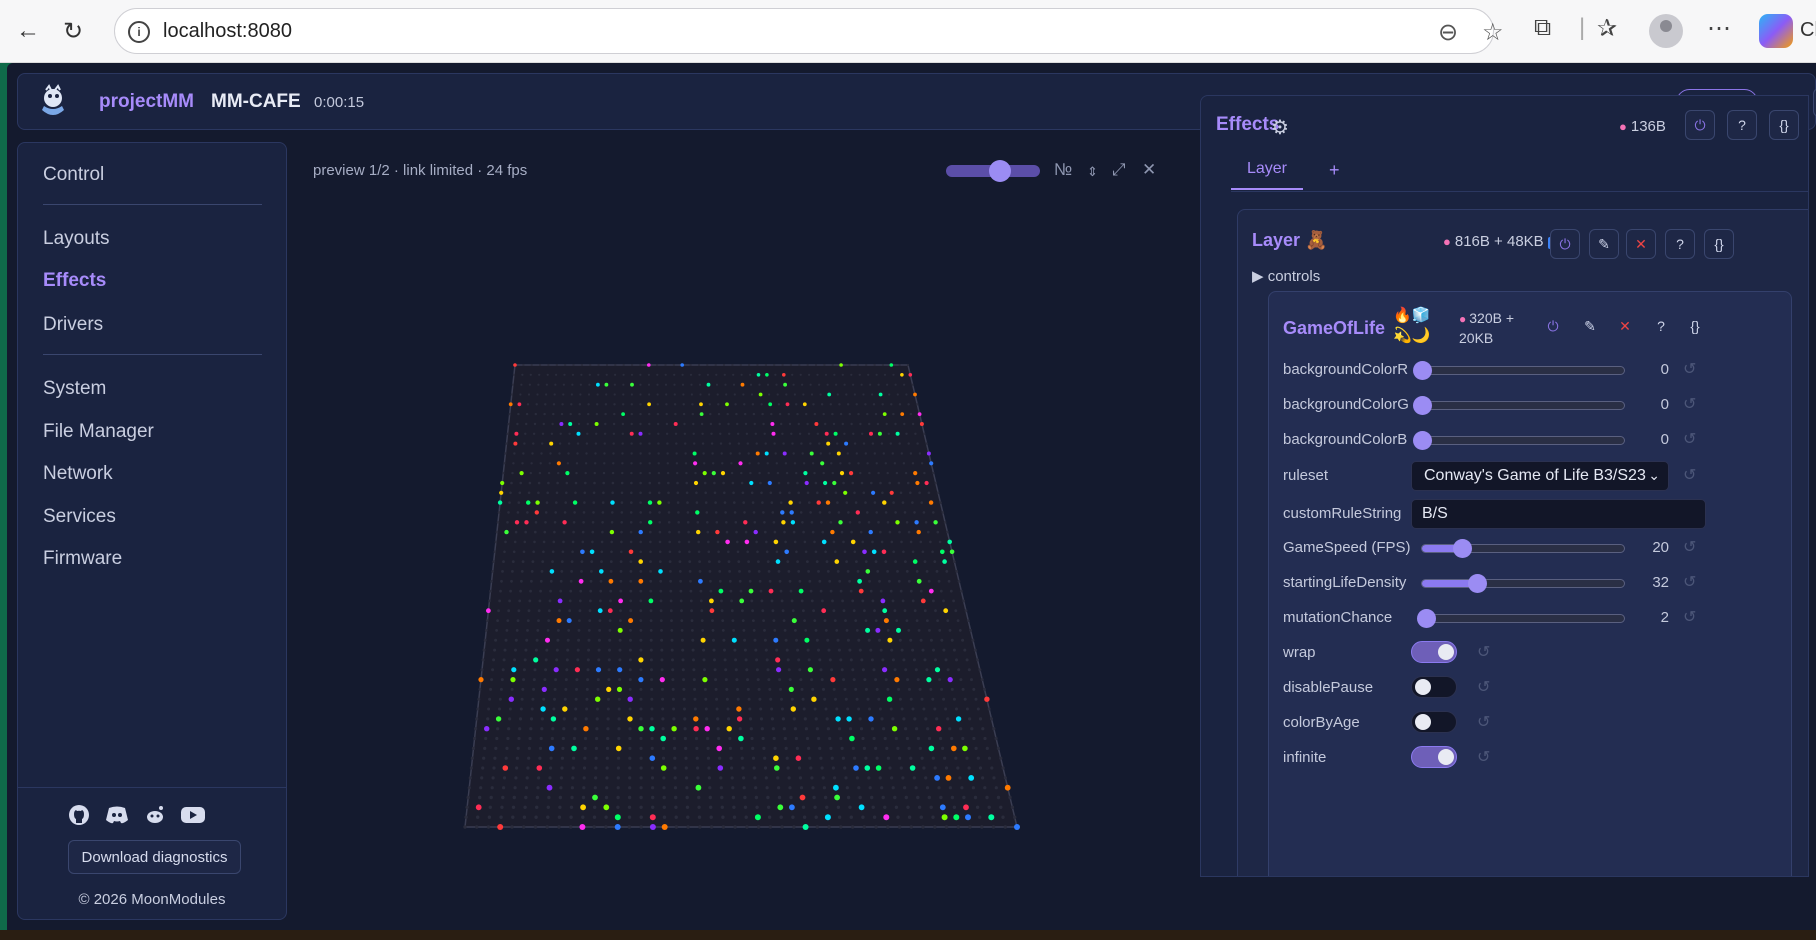 This screenshot has height=940, width=1816. I want to click on favorite-star-icon: ☆, so click(1493, 32).